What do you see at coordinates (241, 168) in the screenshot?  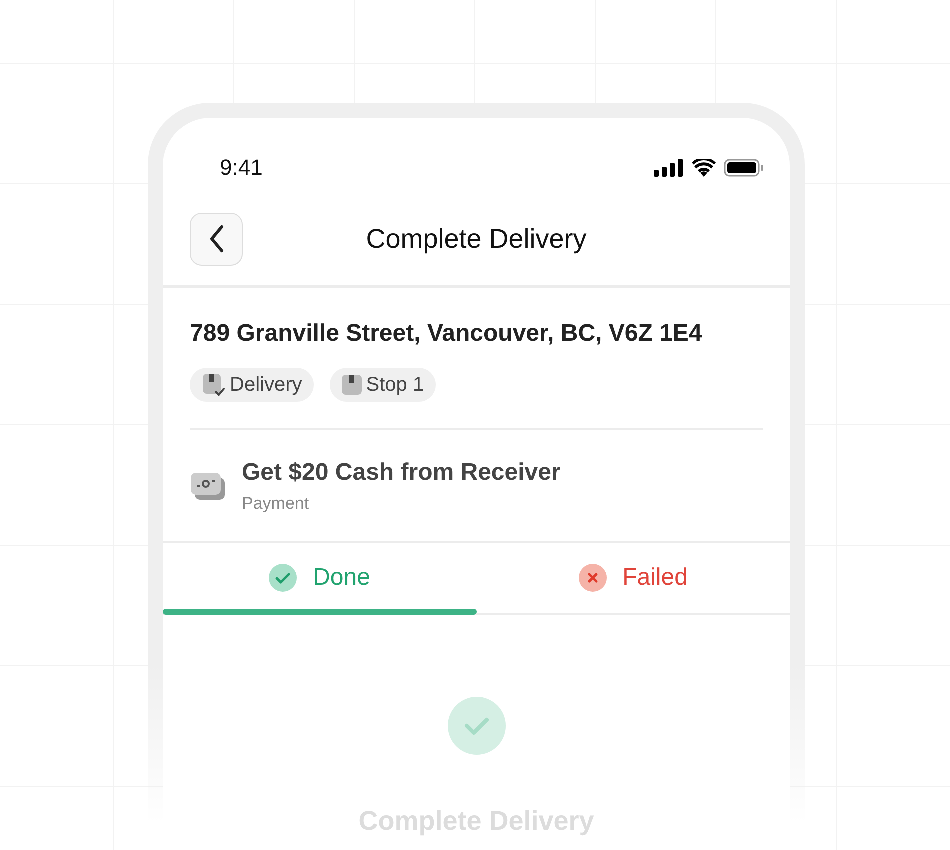 I see `clock-time: 9:41` at bounding box center [241, 168].